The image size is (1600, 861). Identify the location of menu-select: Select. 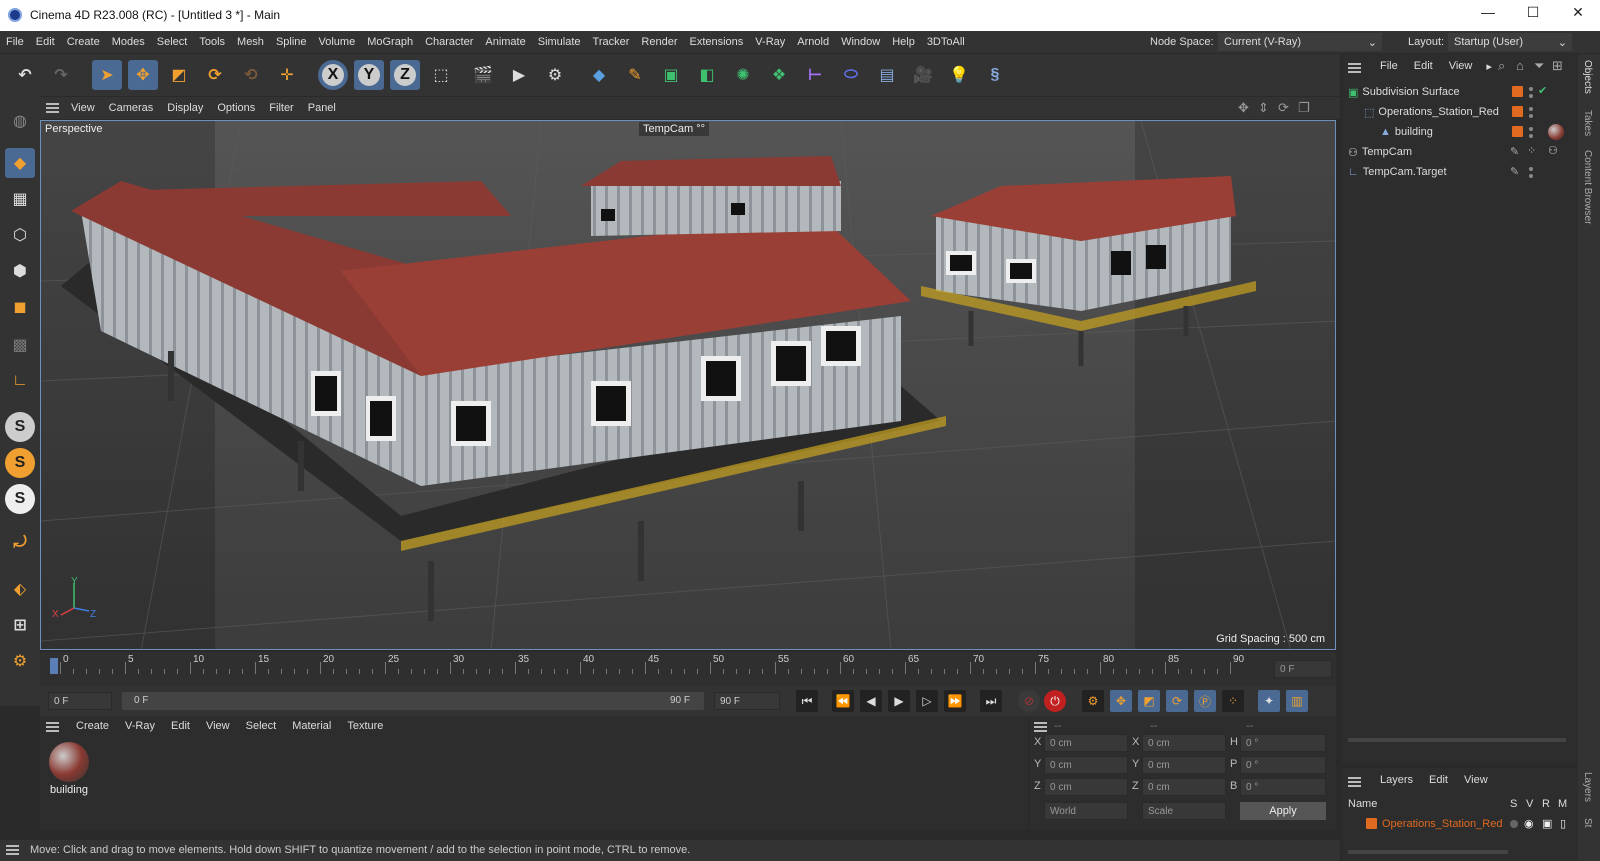
(172, 42).